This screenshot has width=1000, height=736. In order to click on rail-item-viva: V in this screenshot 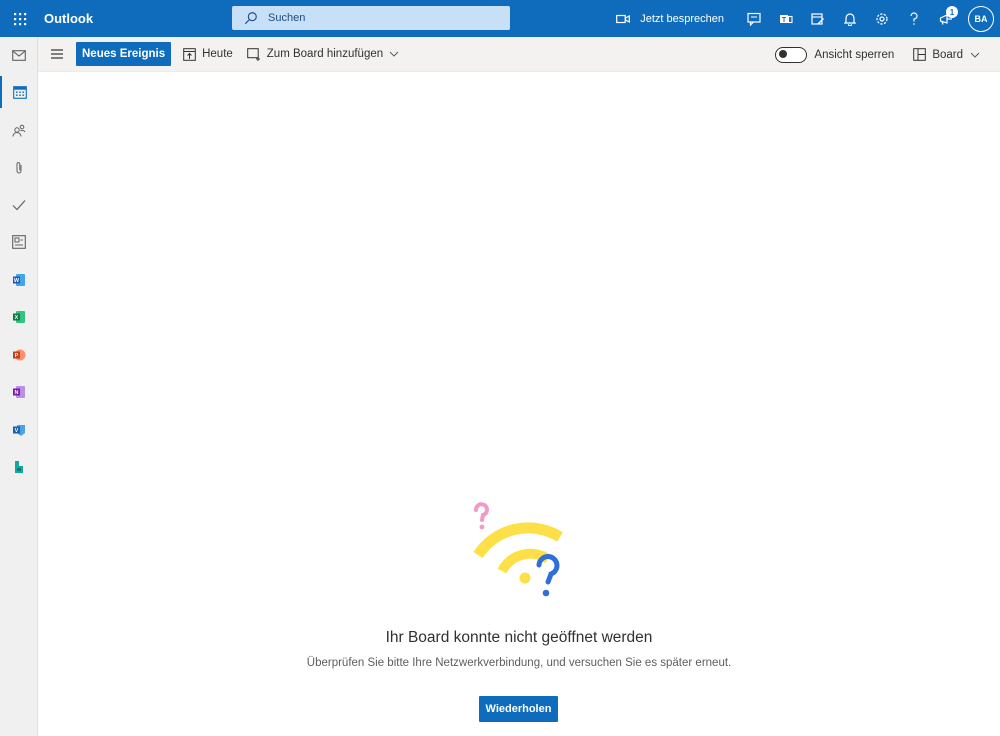, I will do `click(19, 430)`.